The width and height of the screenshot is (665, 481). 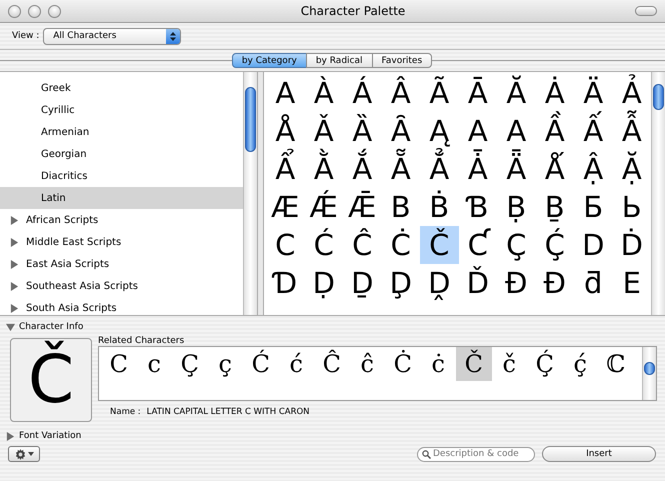 What do you see at coordinates (285, 131) in the screenshot?
I see `character-cell: Å` at bounding box center [285, 131].